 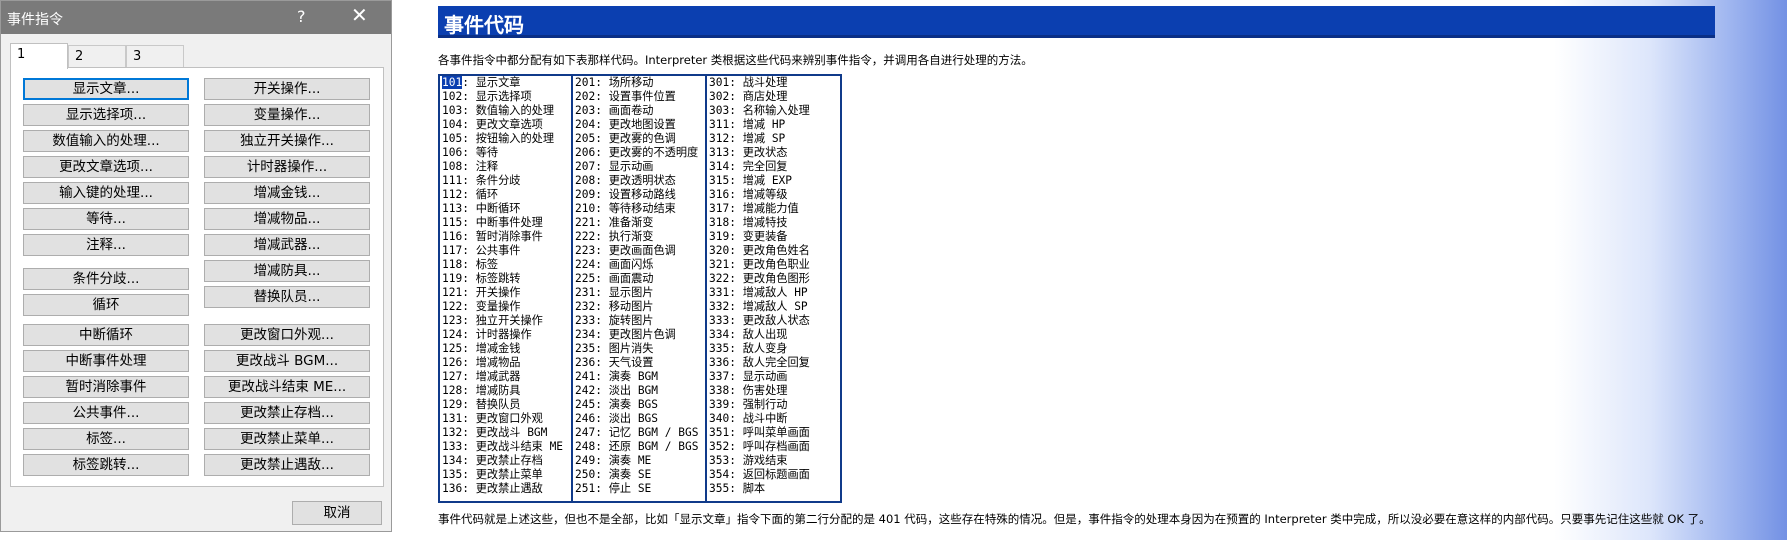 What do you see at coordinates (719, 250) in the screenshot?
I see `event-code-number: 320` at bounding box center [719, 250].